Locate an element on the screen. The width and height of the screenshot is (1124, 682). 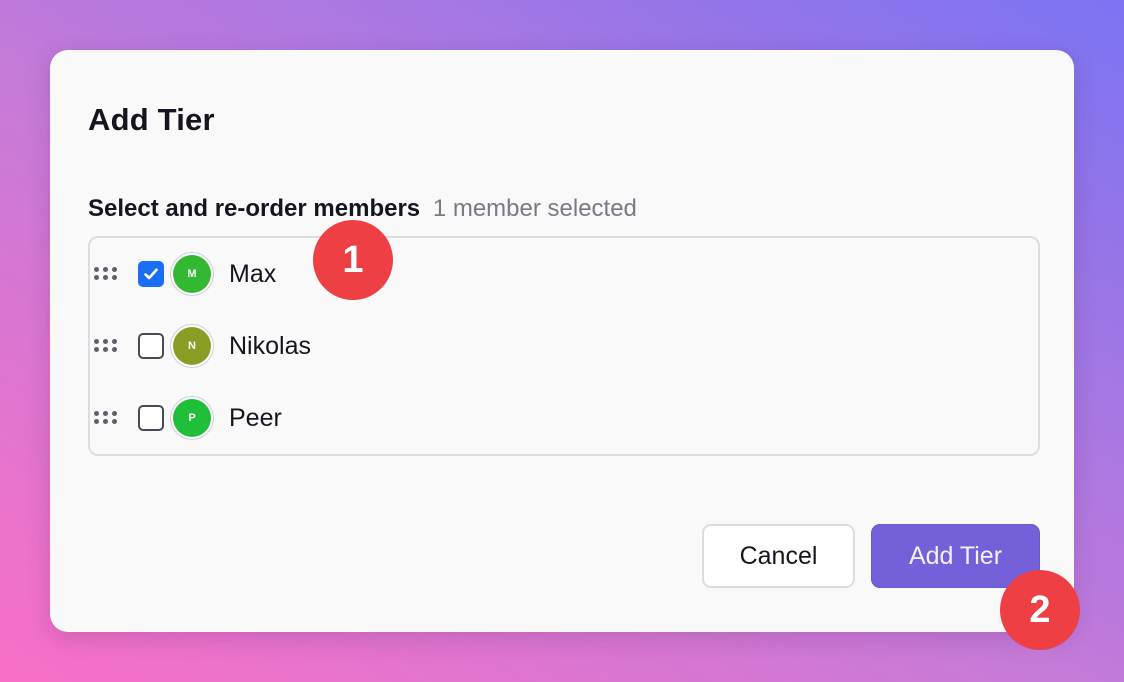
cancel-button: Cancel is located at coordinates (778, 556).